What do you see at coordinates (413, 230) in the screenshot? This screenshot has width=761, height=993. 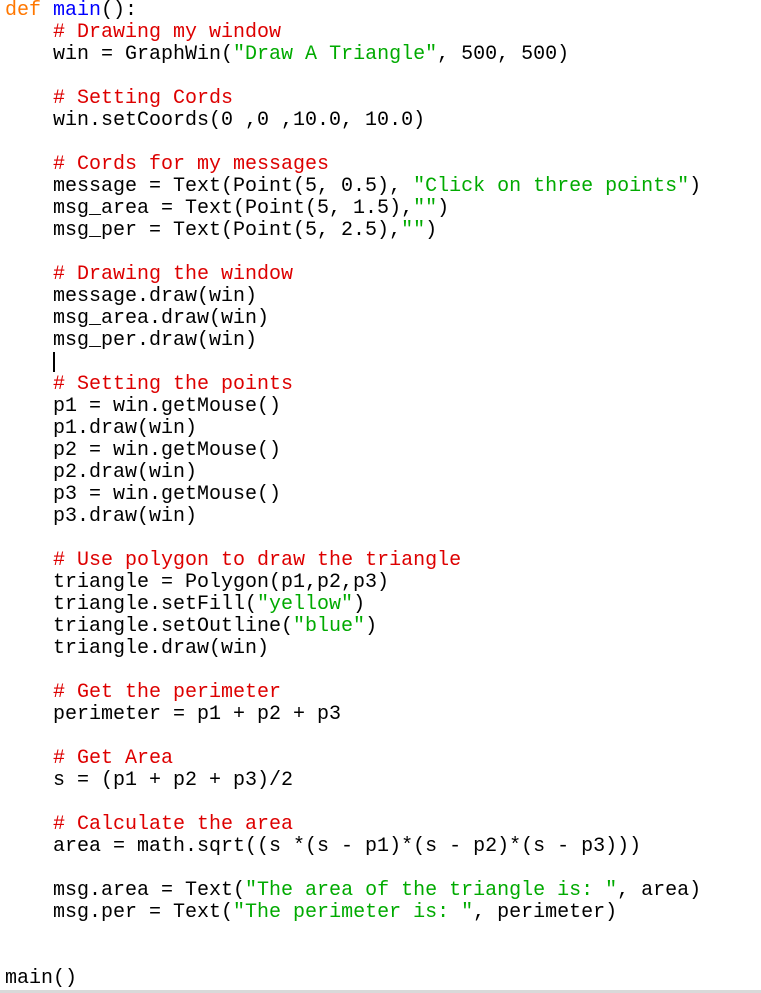 I see `string-token: ""` at bounding box center [413, 230].